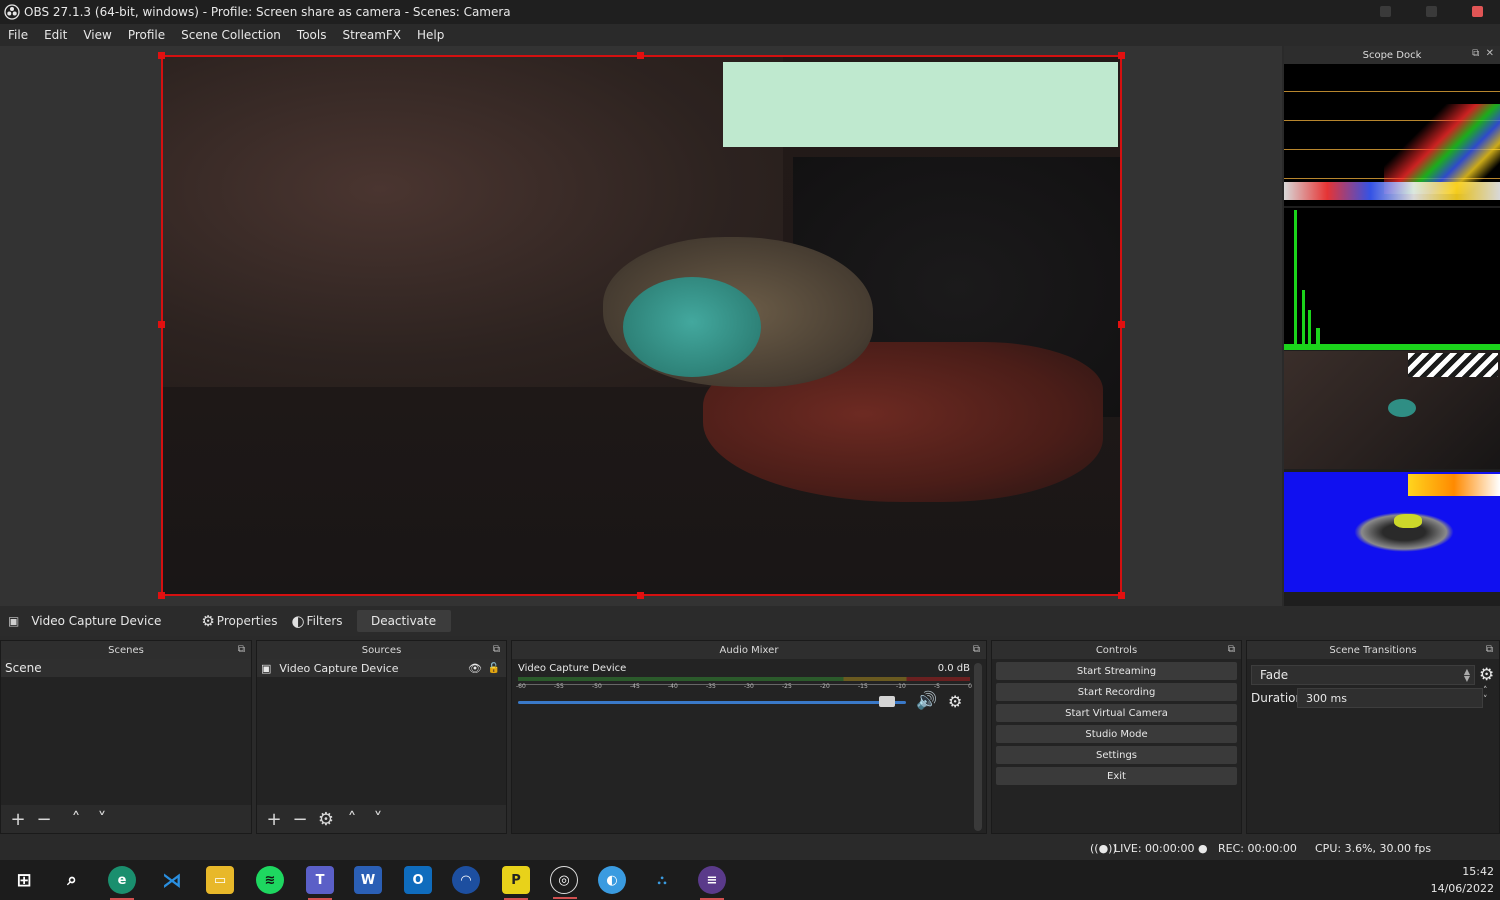 This screenshot has height=900, width=1500. I want to click on properties-button: ⚙ Properties, so click(239, 621).